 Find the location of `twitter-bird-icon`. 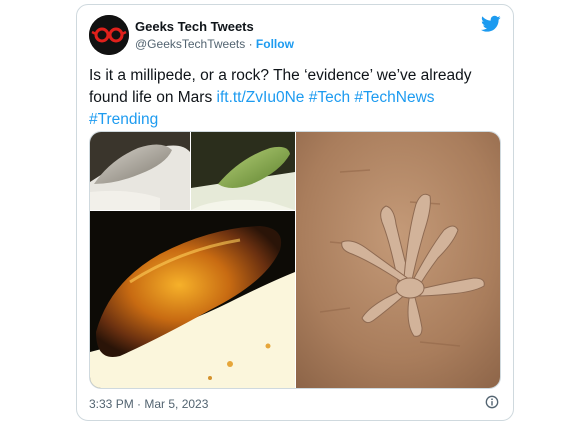

twitter-bird-icon is located at coordinates (491, 24).